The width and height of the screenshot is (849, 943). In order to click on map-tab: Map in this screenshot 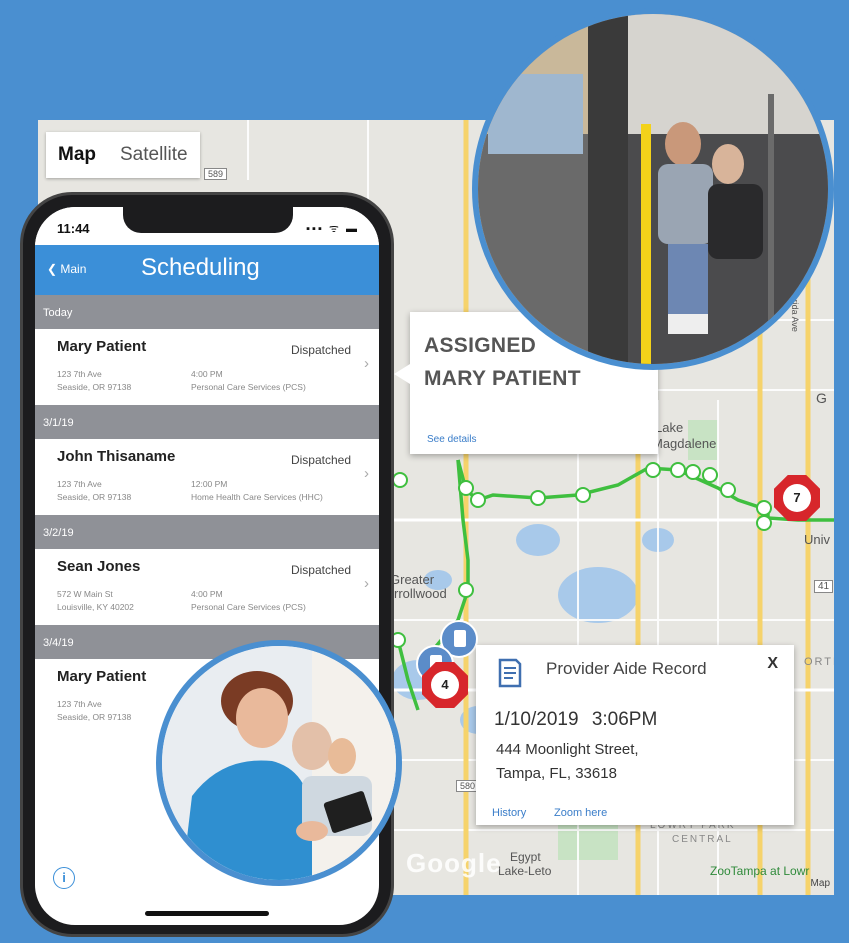, I will do `click(77, 155)`.